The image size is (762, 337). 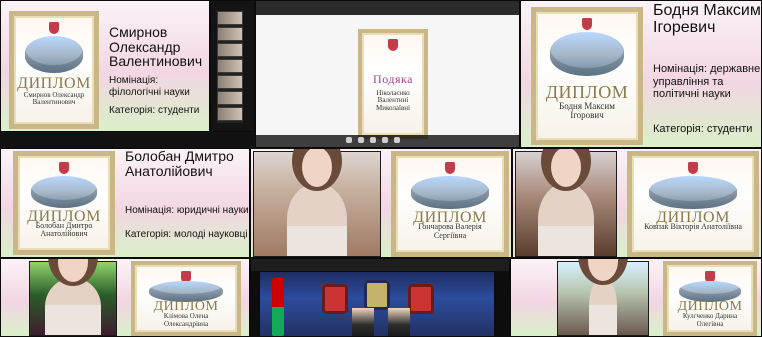 I want to click on diploma-name: Бодня Максим Ігорович, so click(x=587, y=110).